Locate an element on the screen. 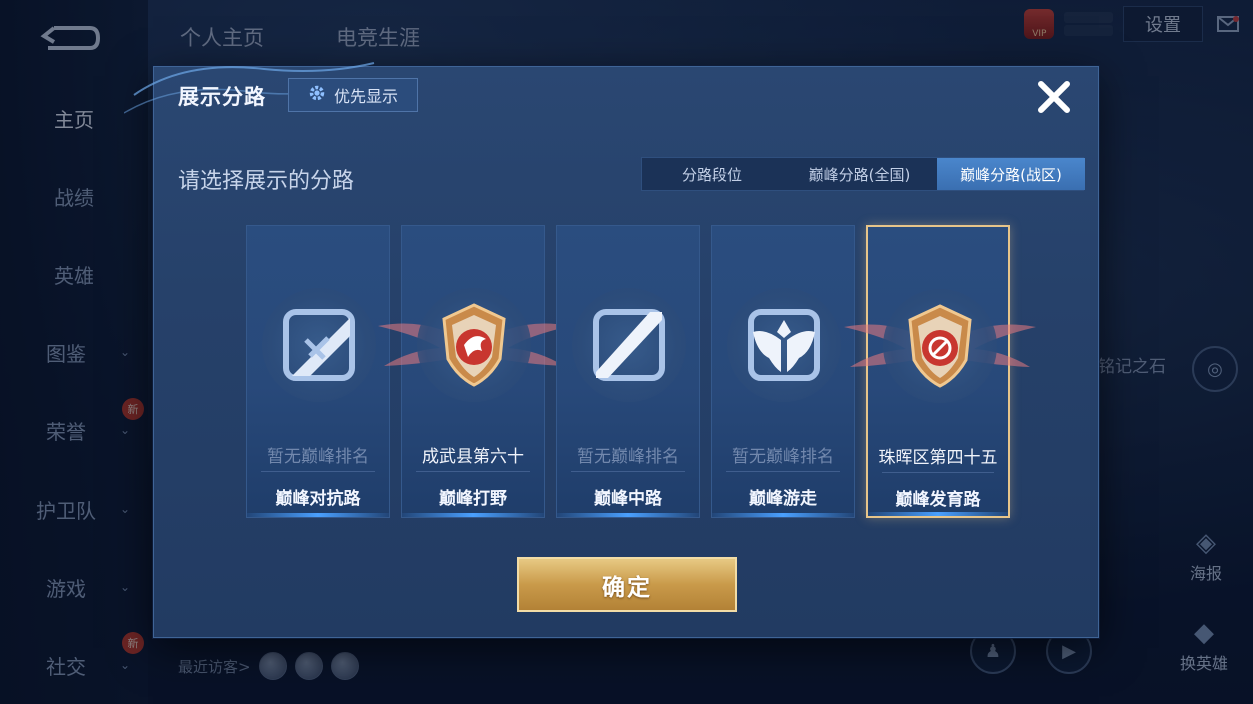 This screenshot has width=1253, height=704. farm-lane-emblem-icon is located at coordinates (940, 346).